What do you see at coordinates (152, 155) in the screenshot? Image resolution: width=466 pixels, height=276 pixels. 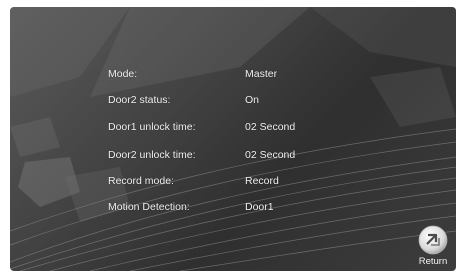 I see `setting-label: Door2 unlock time:` at bounding box center [152, 155].